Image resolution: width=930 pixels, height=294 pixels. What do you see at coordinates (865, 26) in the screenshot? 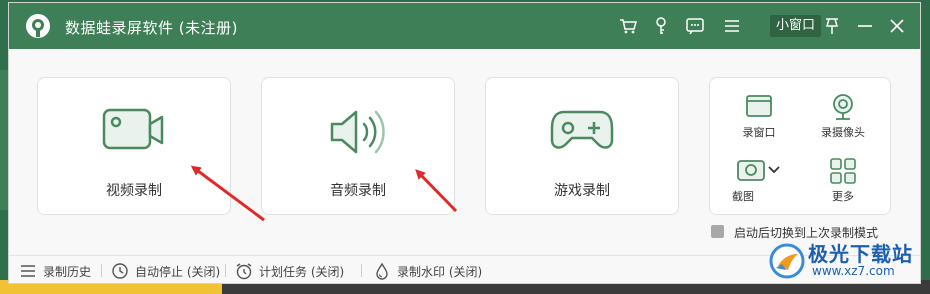
I see `minimize-icon` at bounding box center [865, 26].